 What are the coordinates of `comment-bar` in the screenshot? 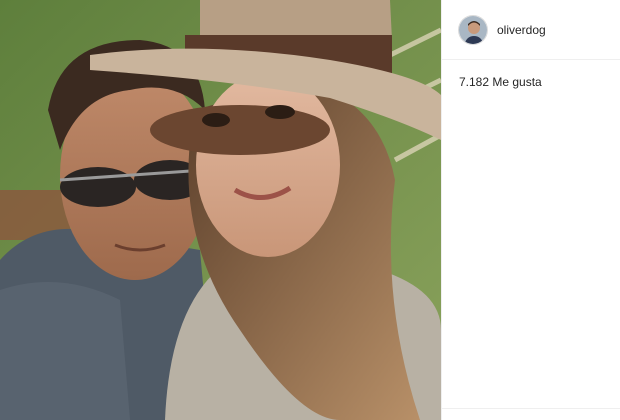 It's located at (531, 414).